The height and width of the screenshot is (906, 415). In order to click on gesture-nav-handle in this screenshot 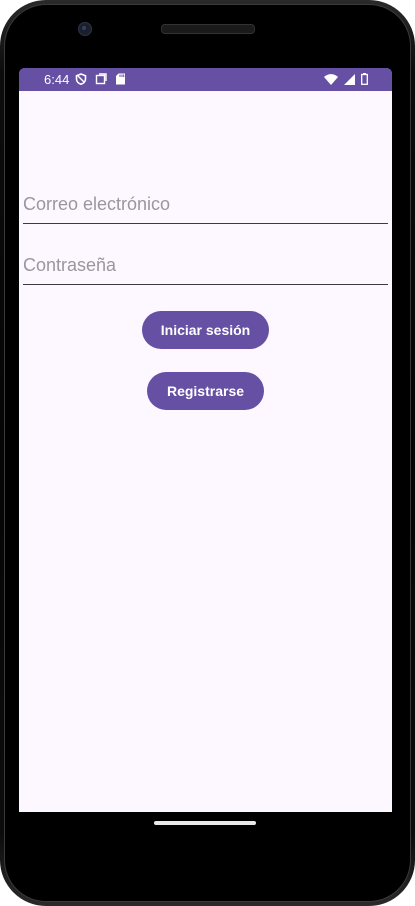, I will do `click(205, 823)`.